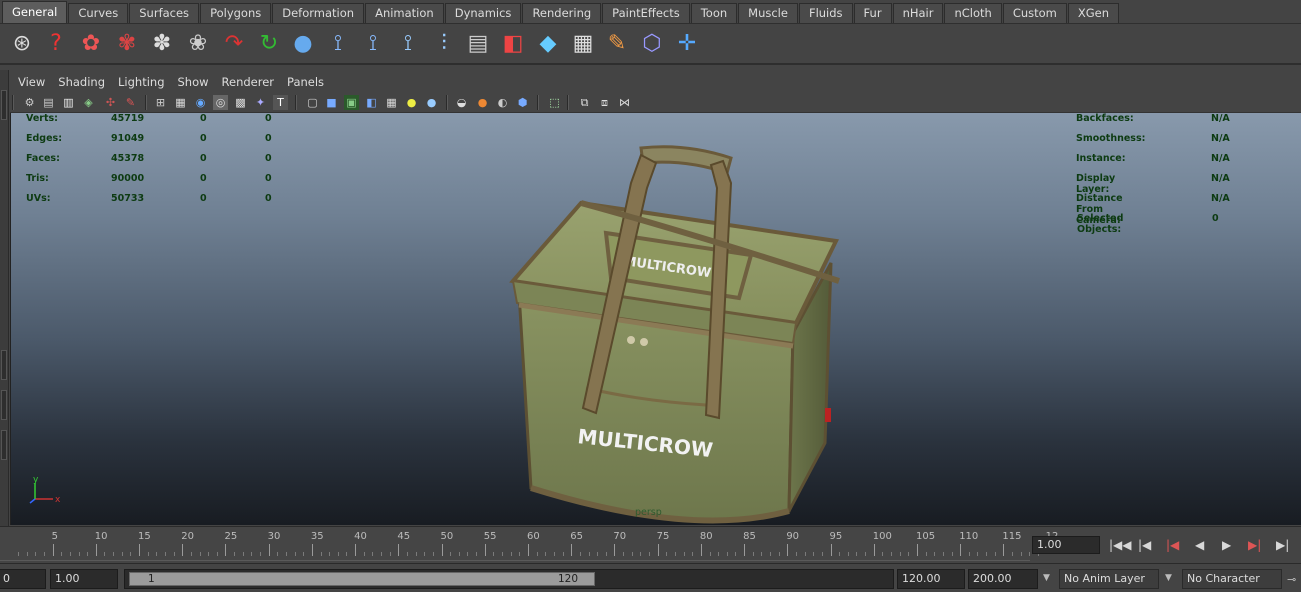  Describe the element at coordinates (483, 13) in the screenshot. I see `shelf-tab-dynamics: Dynamics` at that location.